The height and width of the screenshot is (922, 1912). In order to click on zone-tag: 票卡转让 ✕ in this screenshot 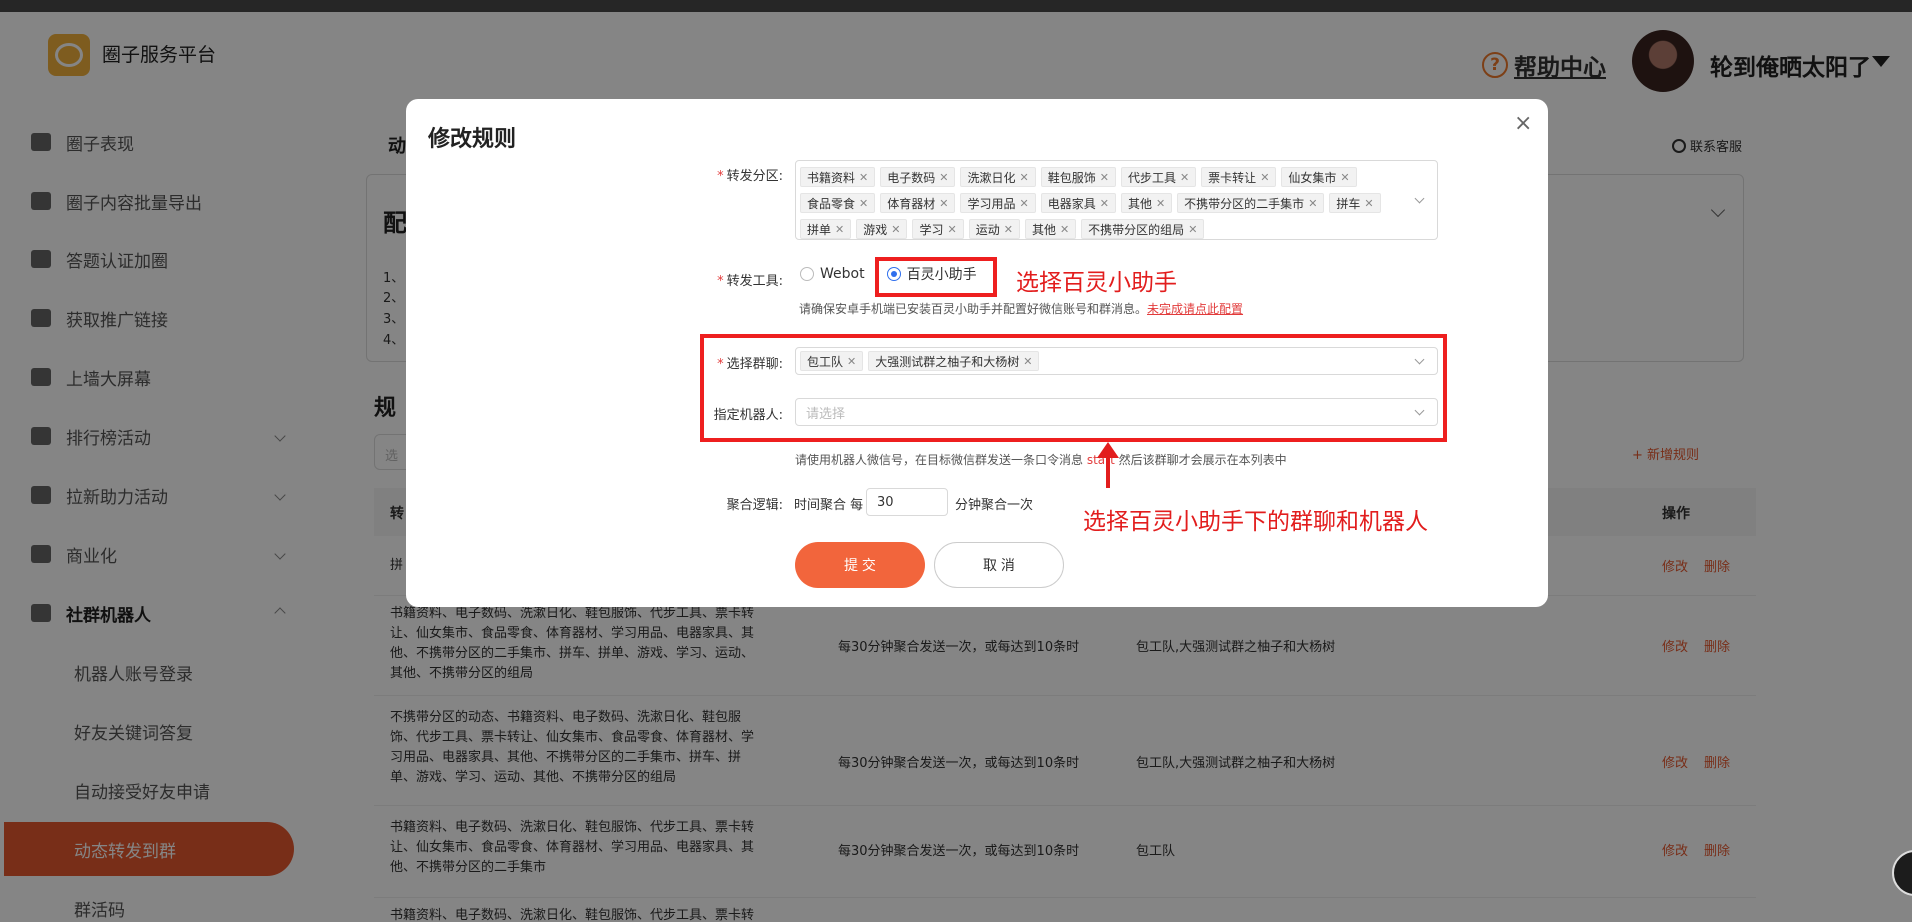, I will do `click(1239, 177)`.